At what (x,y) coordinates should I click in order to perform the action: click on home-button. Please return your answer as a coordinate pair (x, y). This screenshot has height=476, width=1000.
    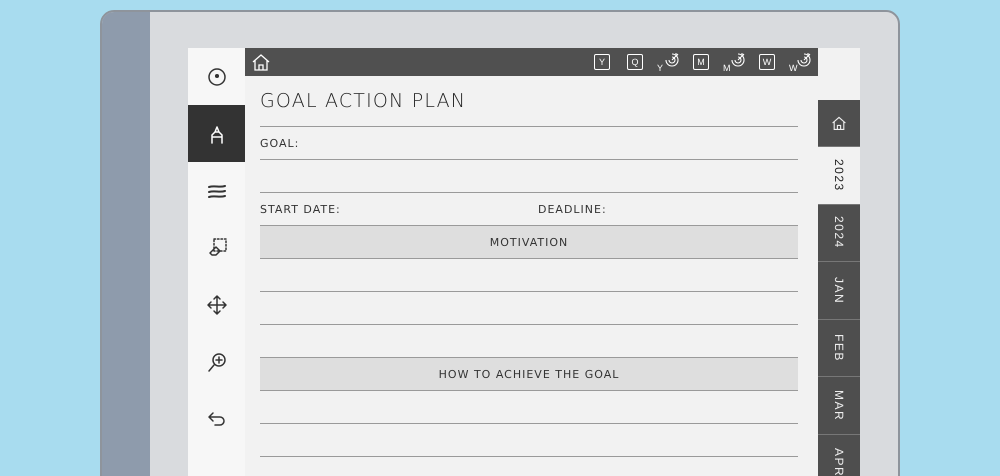
    Looking at the image, I should click on (261, 62).